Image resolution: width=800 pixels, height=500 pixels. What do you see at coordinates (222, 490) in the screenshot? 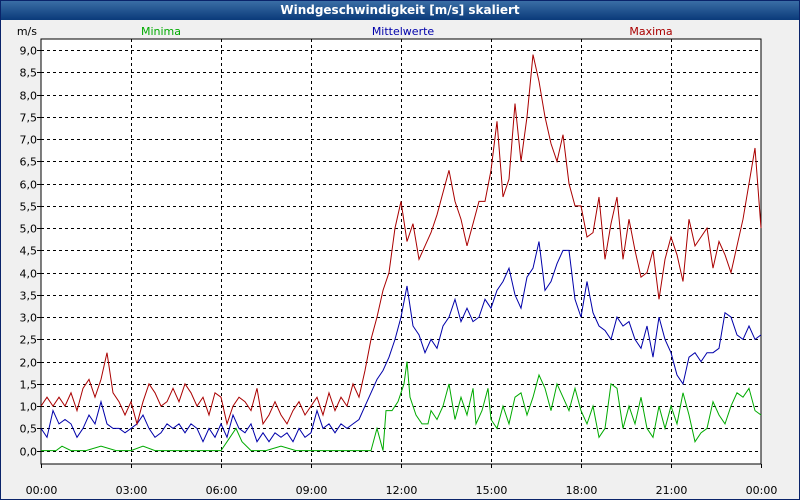
I see `x-tick-time: 06:00` at bounding box center [222, 490].